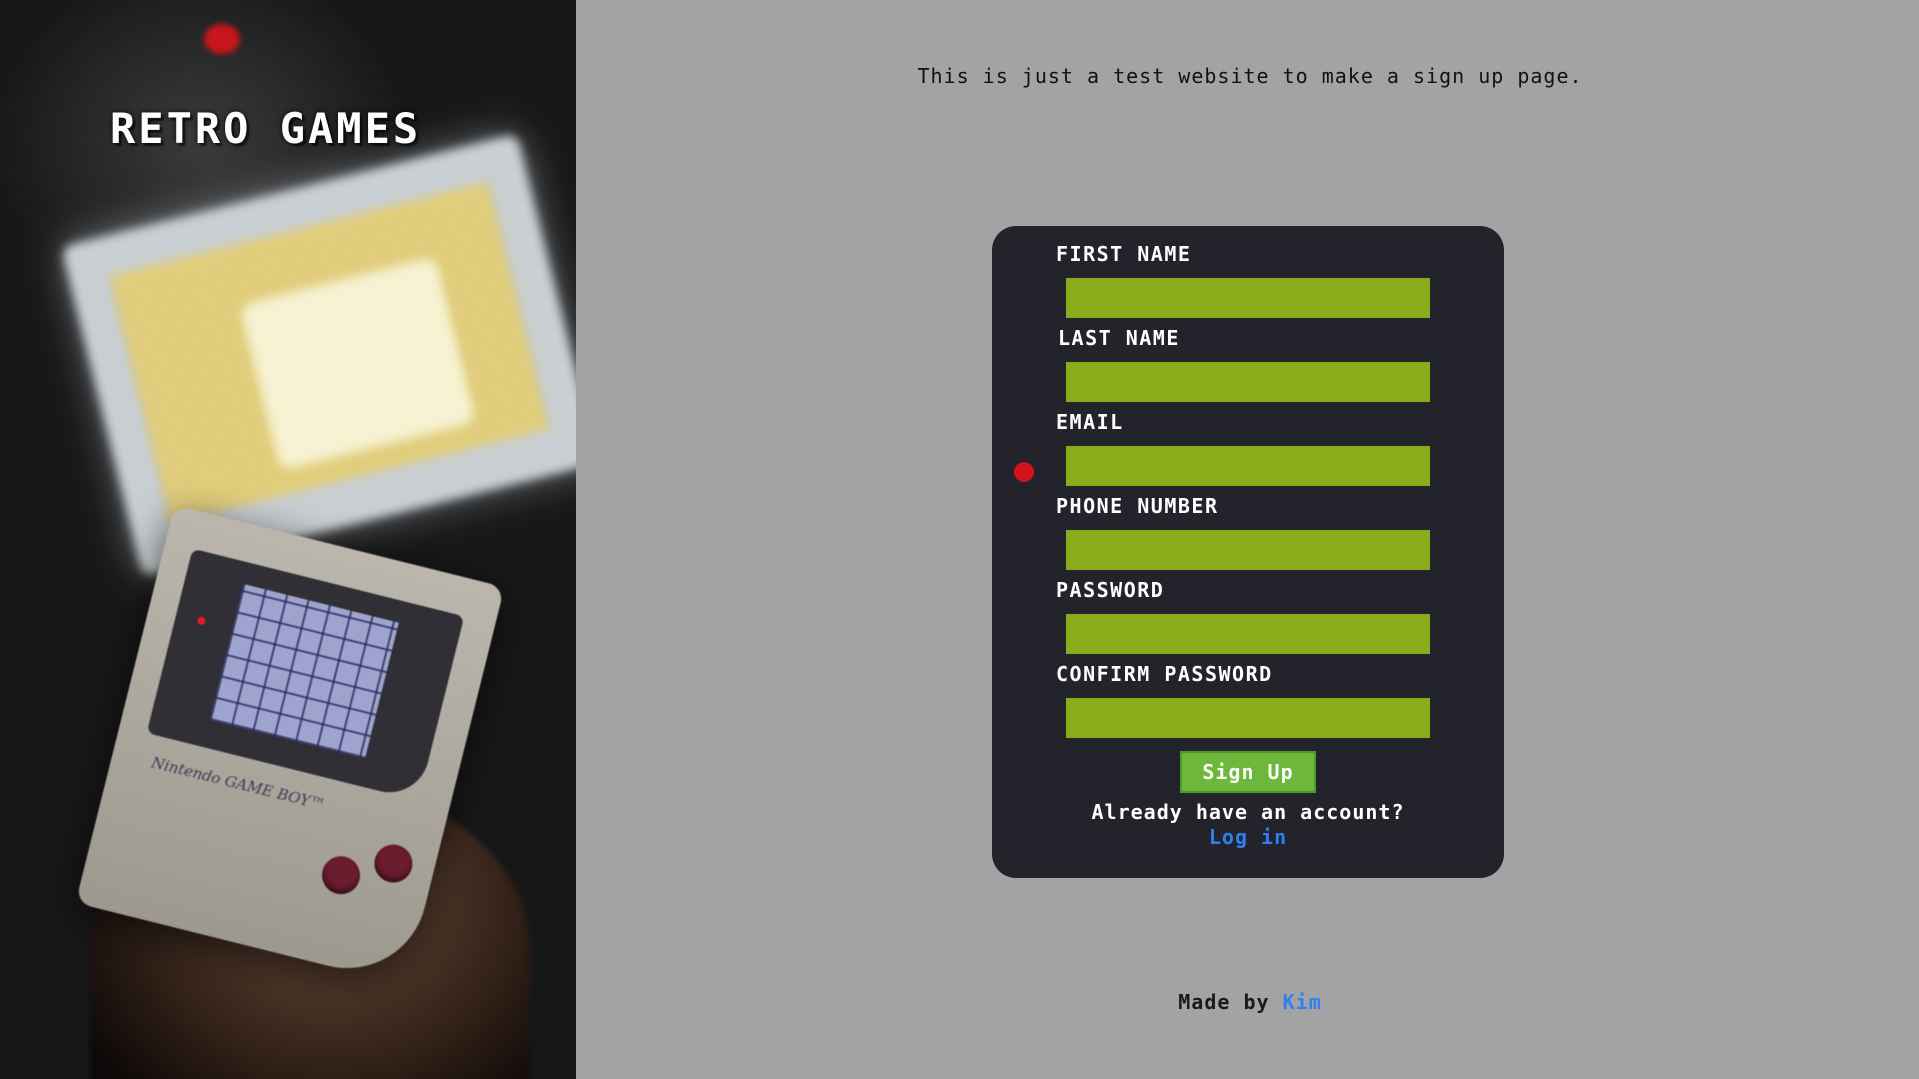  I want to click on sign-up-button: Sign Up, so click(1248, 772).